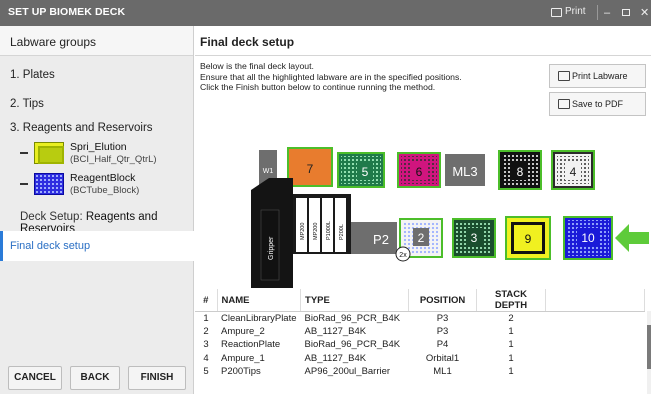 The image size is (651, 394). Describe the element at coordinates (511, 318) in the screenshot. I see `cell-stack-depth: 2` at that location.